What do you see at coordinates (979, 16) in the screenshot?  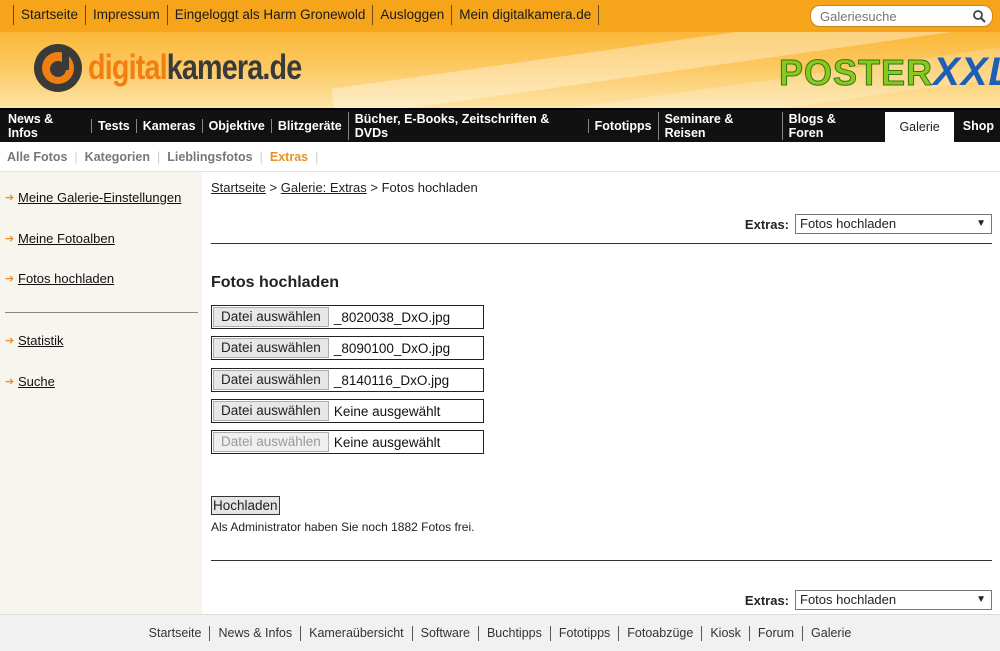 I see `search-icon` at bounding box center [979, 16].